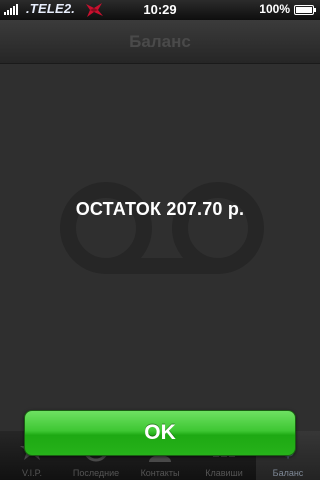 The image size is (320, 480). What do you see at coordinates (160, 209) in the screenshot?
I see `balance-text: ОСТАТОК 207.70 р.` at bounding box center [160, 209].